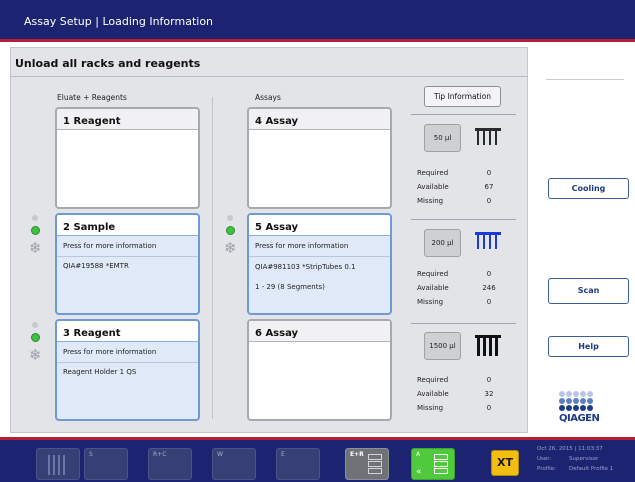 This screenshot has width=635, height=482. Describe the element at coordinates (544, 459) in the screenshot. I see `status-user-label: User:` at that location.